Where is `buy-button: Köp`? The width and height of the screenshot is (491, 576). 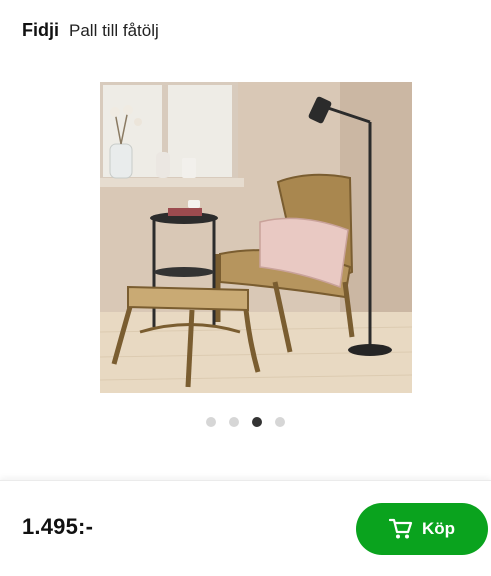
buy-button: Köp is located at coordinates (422, 529).